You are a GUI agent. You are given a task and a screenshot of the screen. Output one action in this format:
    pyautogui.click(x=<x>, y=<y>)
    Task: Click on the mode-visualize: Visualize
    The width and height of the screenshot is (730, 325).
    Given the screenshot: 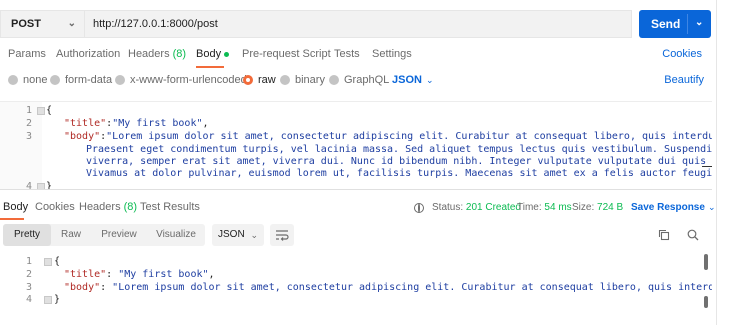 What is the action you would take?
    pyautogui.click(x=176, y=235)
    